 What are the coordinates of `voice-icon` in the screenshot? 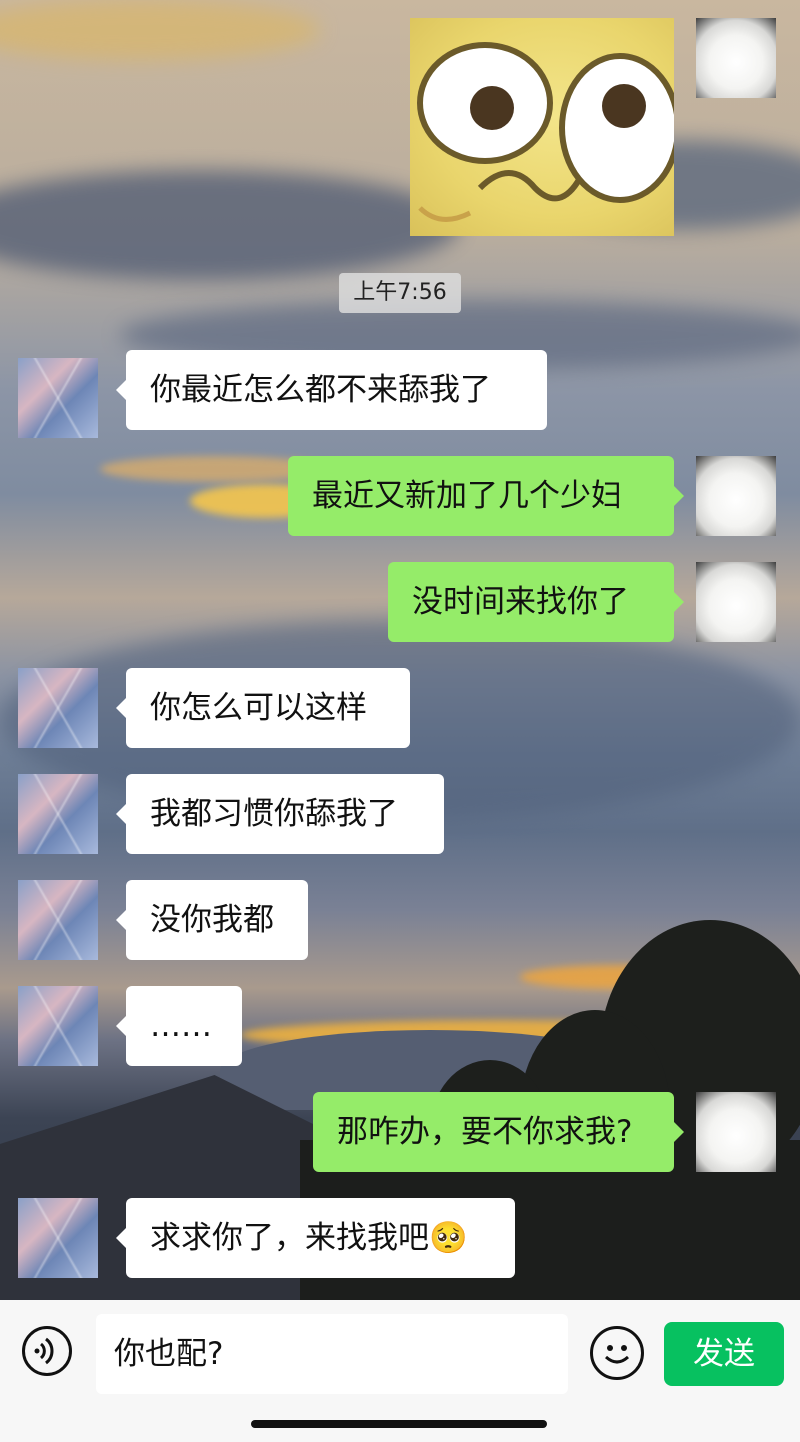 It's located at (44, 1351).